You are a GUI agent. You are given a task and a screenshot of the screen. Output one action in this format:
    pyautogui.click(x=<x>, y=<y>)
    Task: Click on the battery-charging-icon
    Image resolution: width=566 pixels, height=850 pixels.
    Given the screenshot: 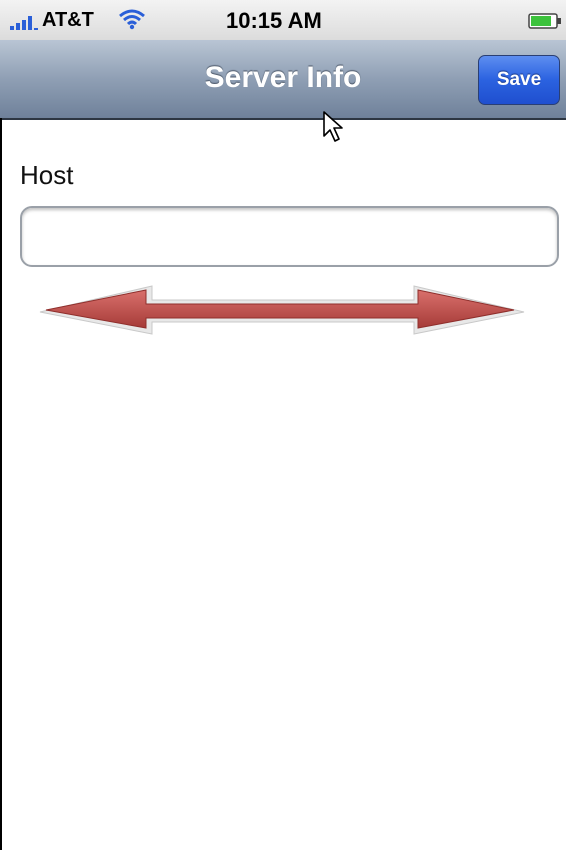 What is the action you would take?
    pyautogui.click(x=544, y=21)
    